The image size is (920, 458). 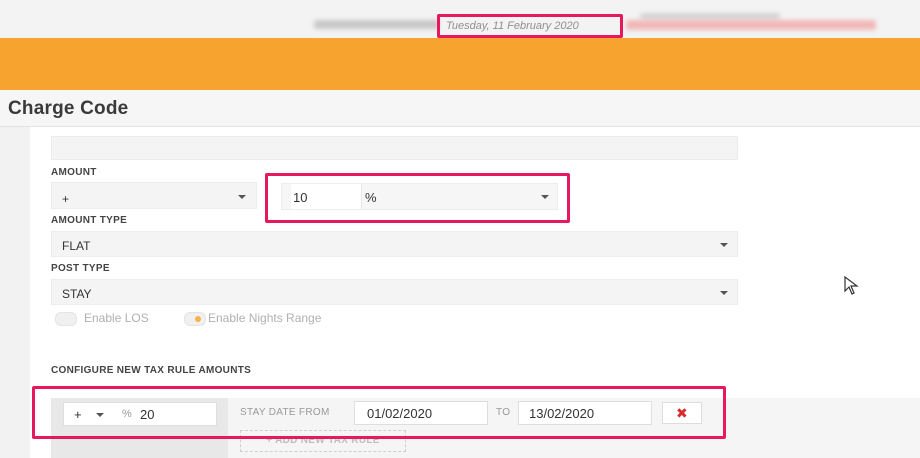 What do you see at coordinates (151, 370) in the screenshot?
I see `tax-rule-section-label: CONFIGURE NEW TAX RULE AMOUNTS` at bounding box center [151, 370].